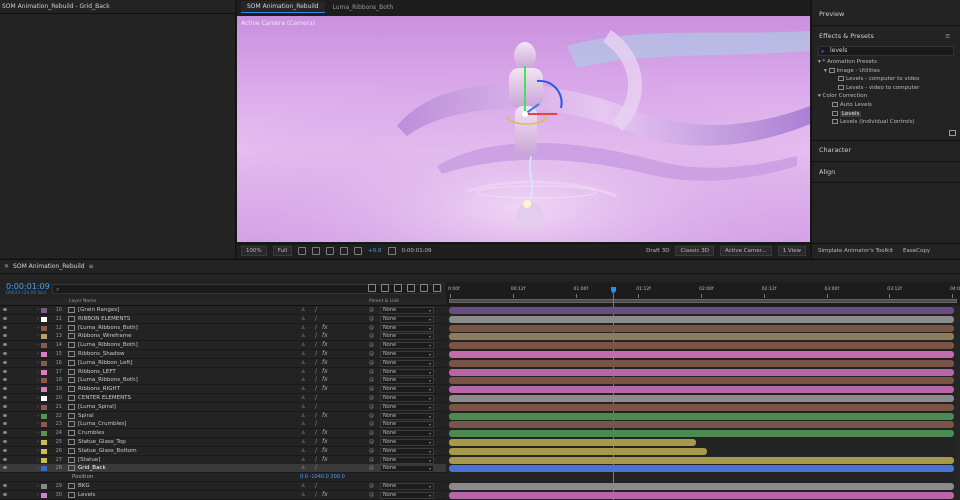 This screenshot has width=960, height=500. What do you see at coordinates (99, 389) in the screenshot?
I see `layer-name: Ribbons_RIGHT` at bounding box center [99, 389].